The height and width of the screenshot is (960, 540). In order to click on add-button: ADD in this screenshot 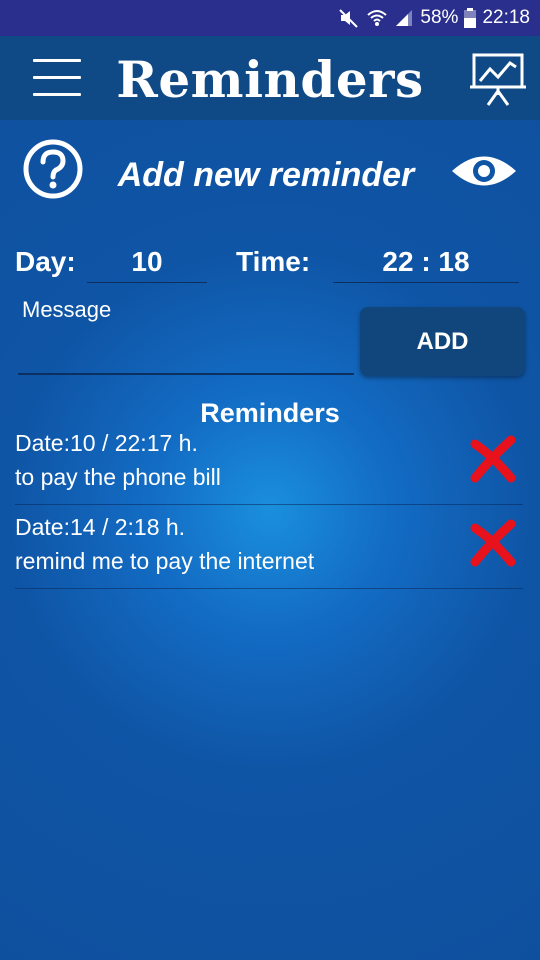, I will do `click(442, 341)`.